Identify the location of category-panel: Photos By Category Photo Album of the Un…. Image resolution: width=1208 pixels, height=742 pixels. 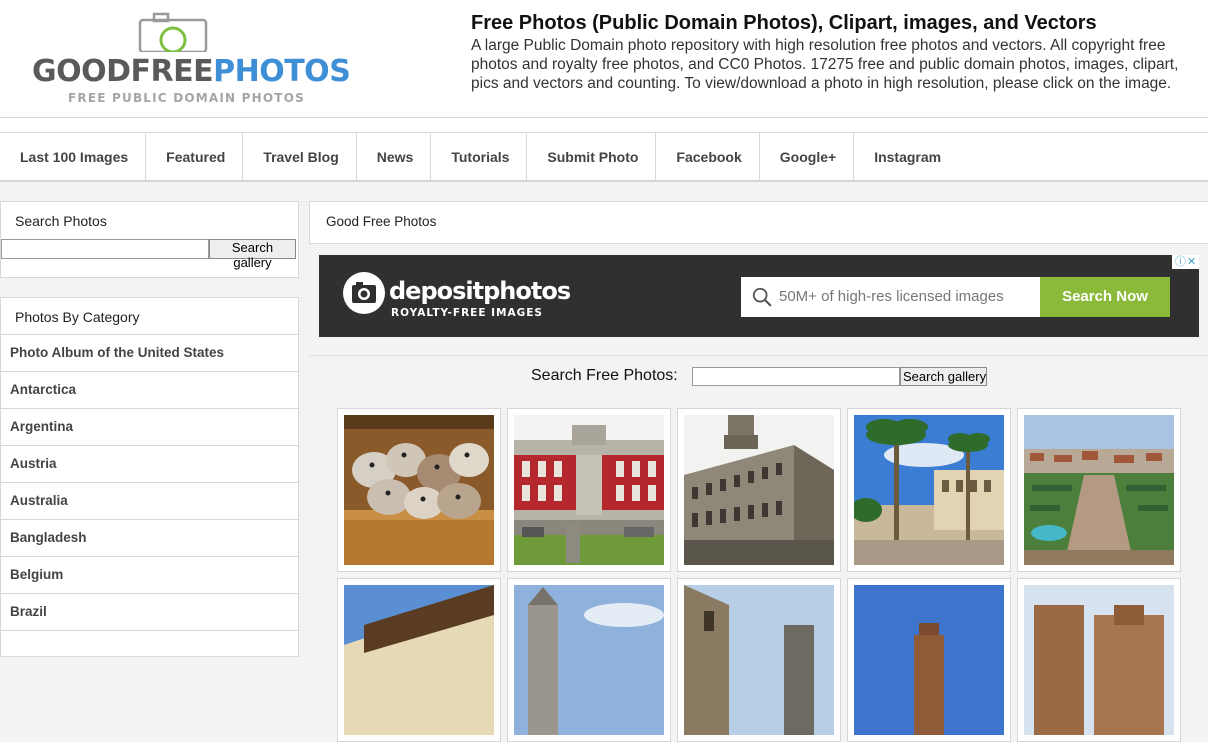
(149, 477).